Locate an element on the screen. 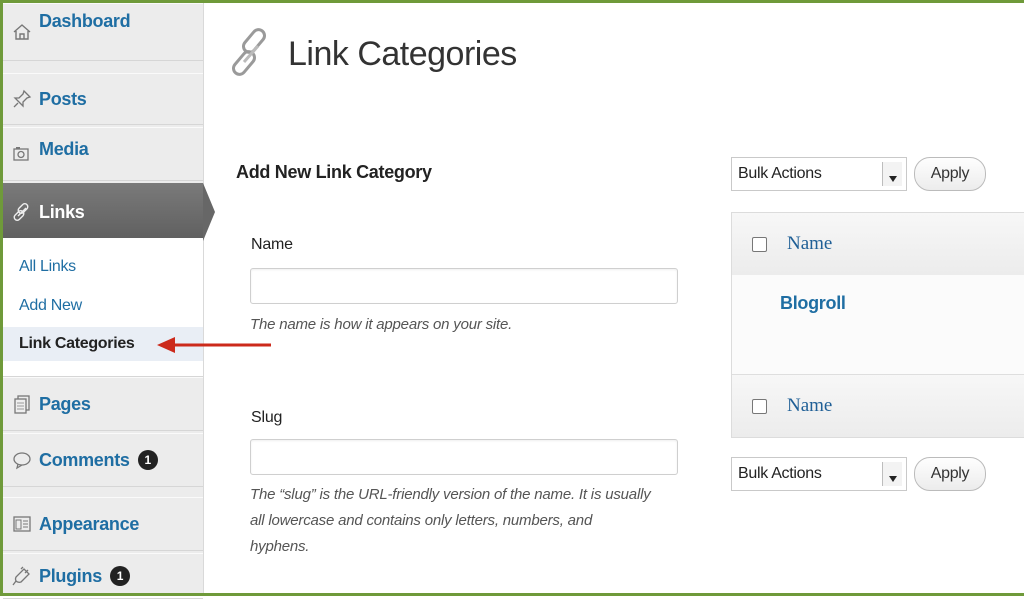 The width and height of the screenshot is (1024, 599). column-footer-name: Name is located at coordinates (809, 406).